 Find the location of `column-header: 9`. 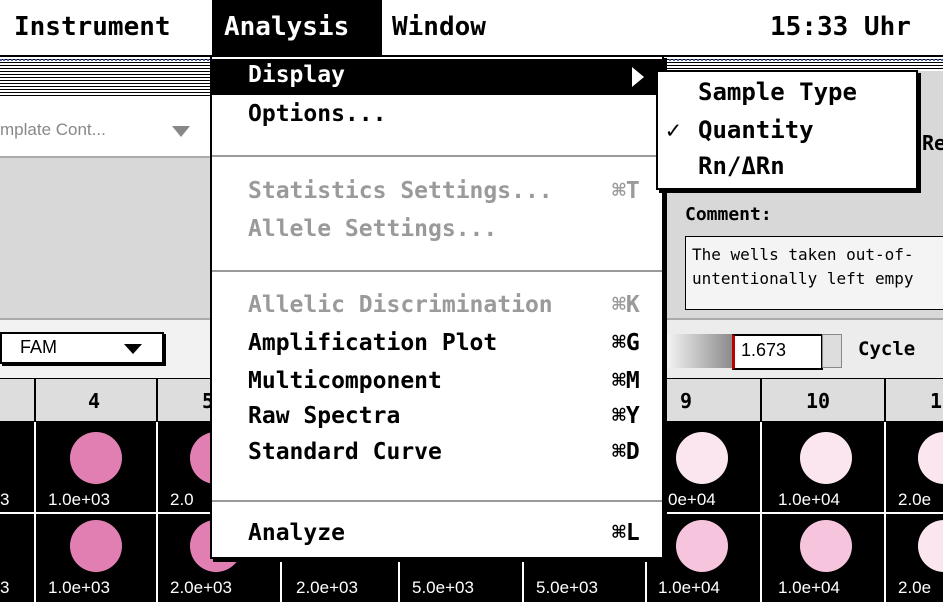

column-header: 9 is located at coordinates (710, 400).